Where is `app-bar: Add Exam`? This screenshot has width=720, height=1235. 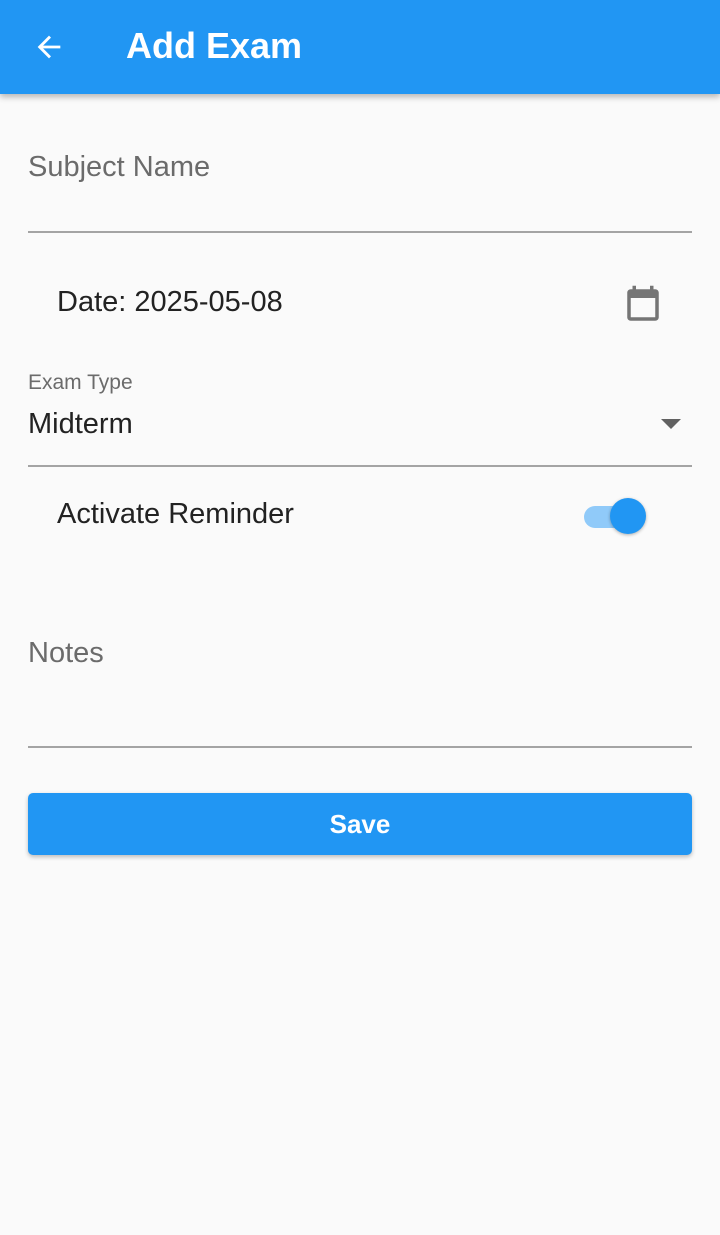 app-bar: Add Exam is located at coordinates (360, 47).